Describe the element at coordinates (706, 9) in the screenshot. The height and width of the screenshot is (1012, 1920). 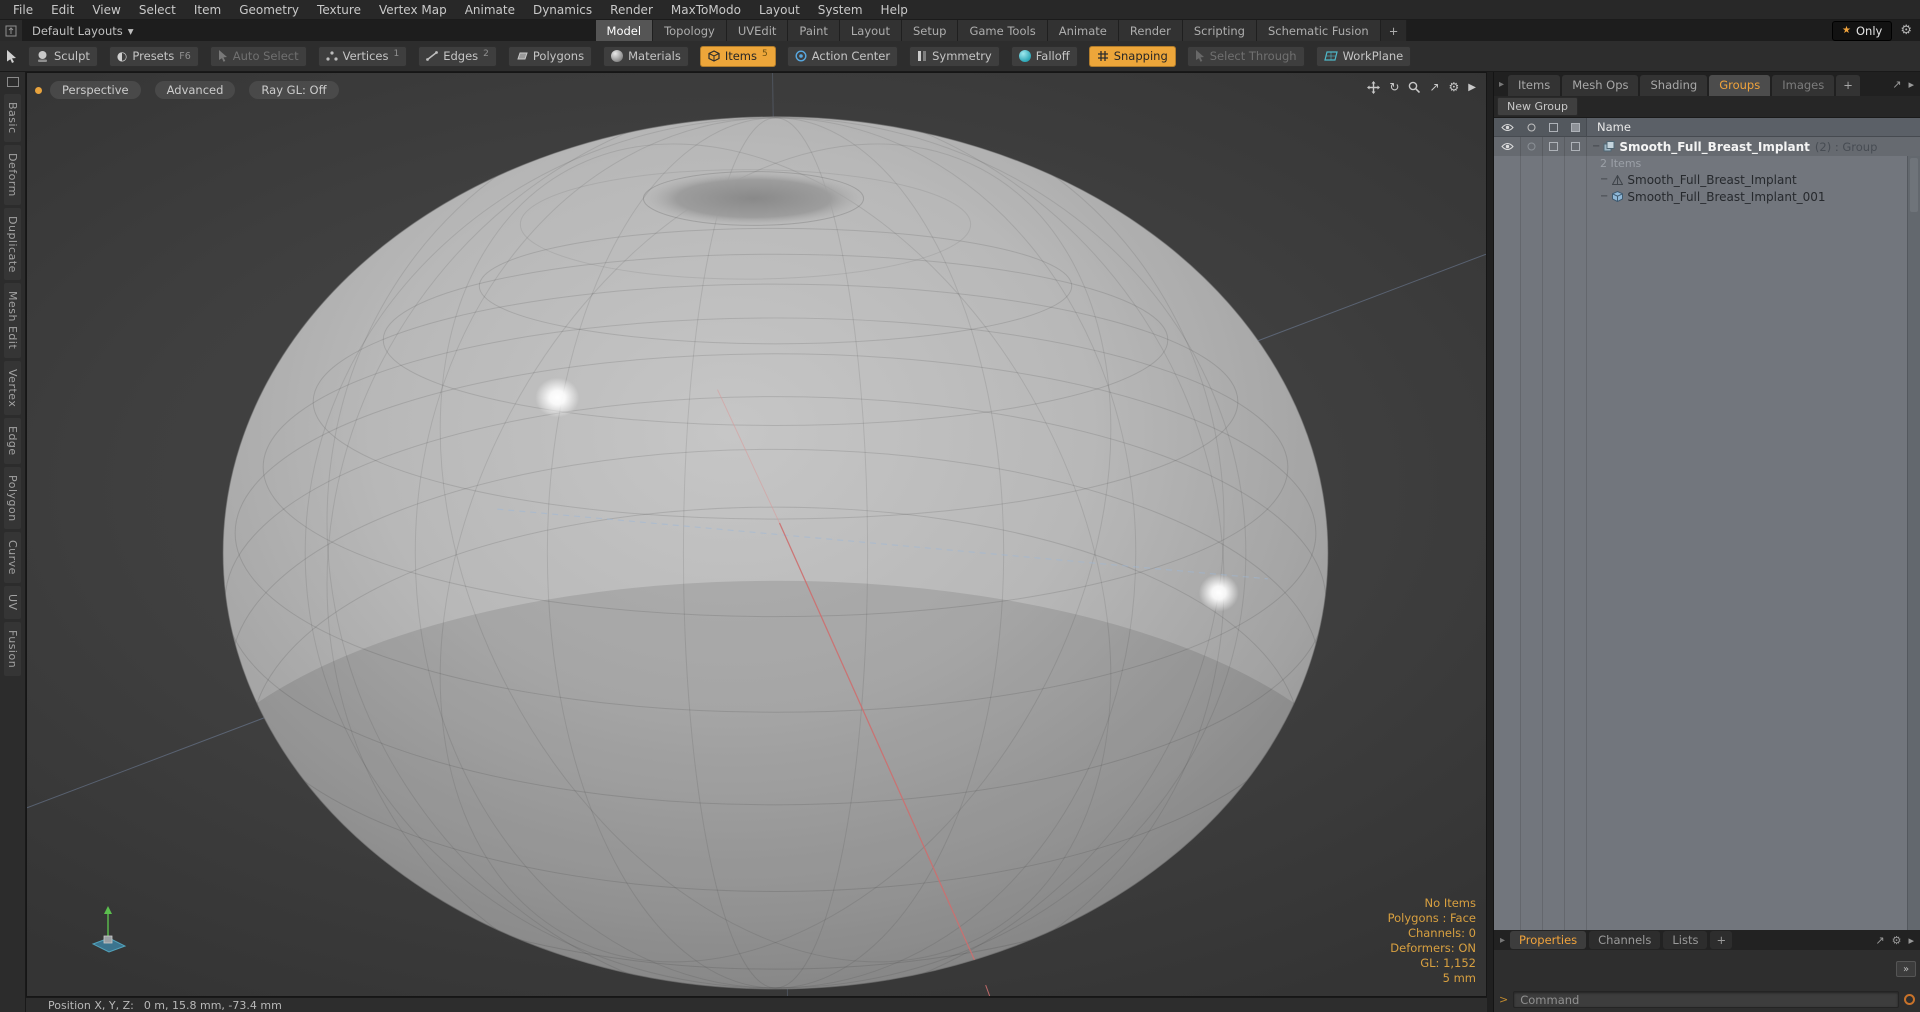
I see `menu-item: MaxToModo` at that location.